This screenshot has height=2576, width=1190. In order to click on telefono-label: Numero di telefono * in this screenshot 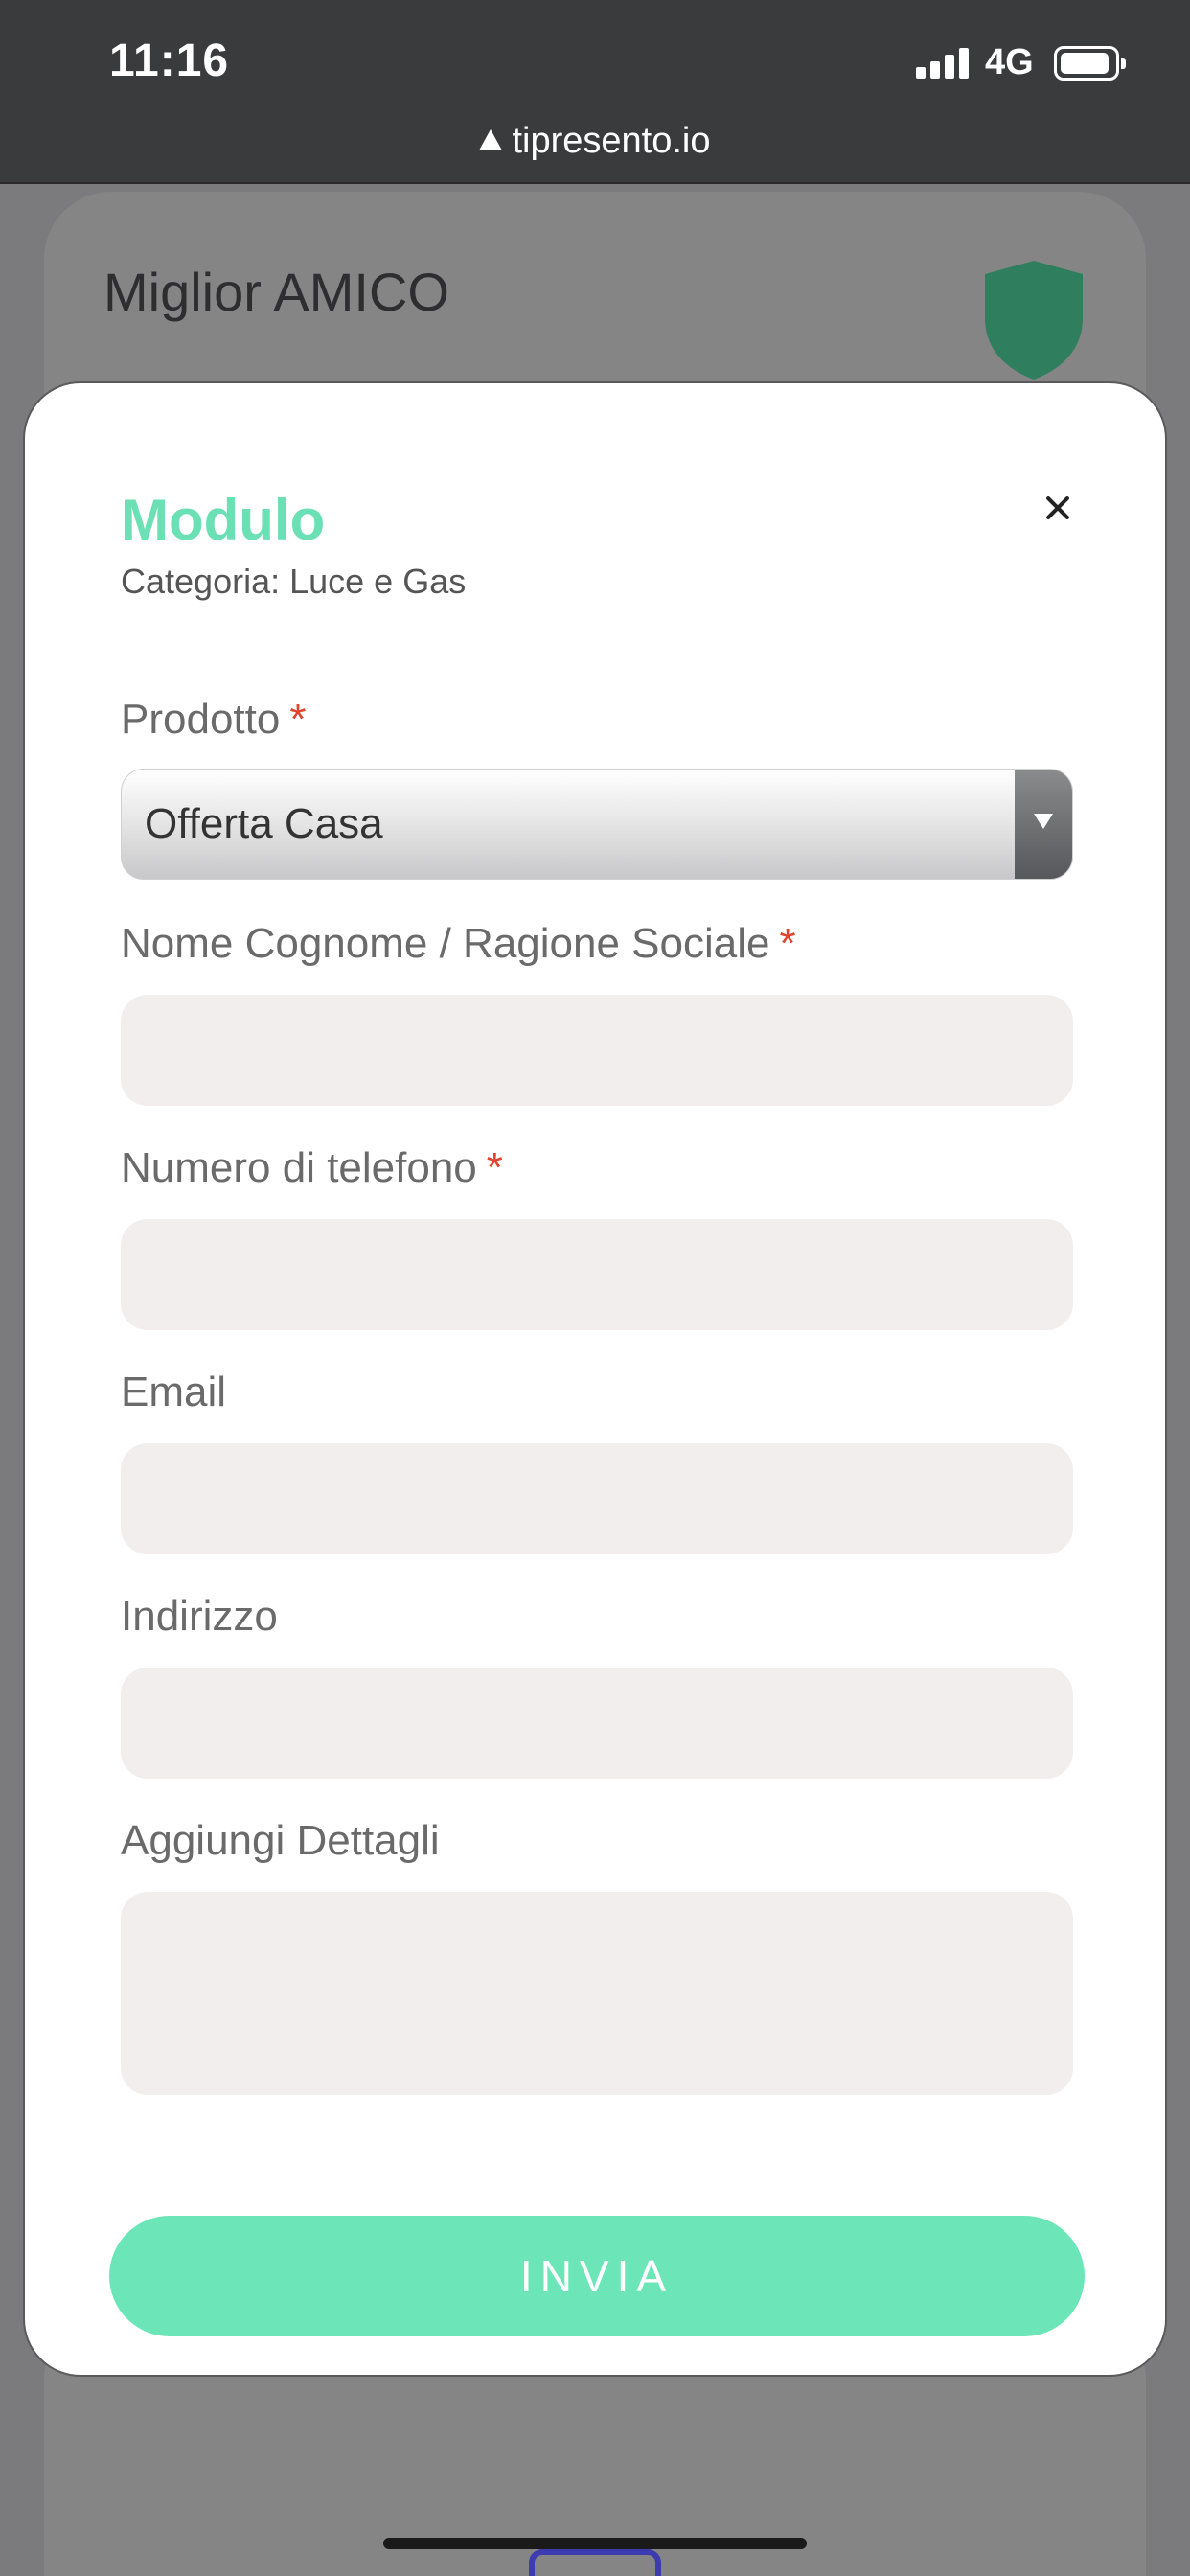, I will do `click(312, 1168)`.